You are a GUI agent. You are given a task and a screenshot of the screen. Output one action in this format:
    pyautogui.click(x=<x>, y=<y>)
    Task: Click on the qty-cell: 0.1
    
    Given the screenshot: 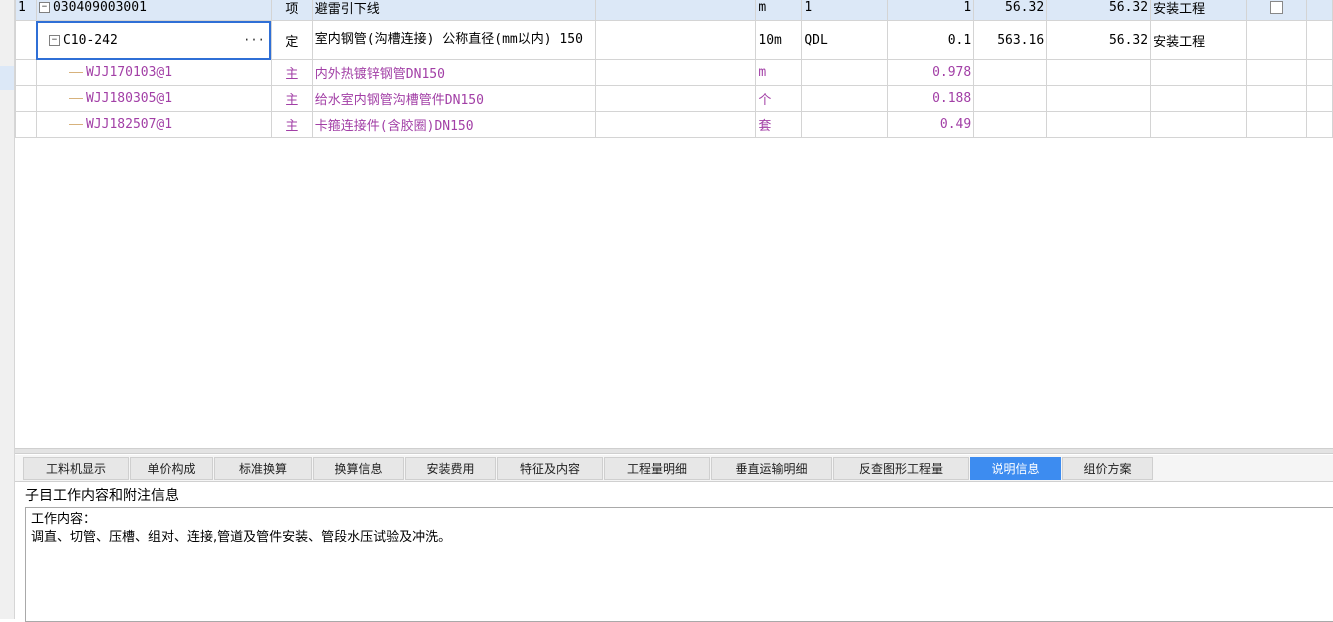 What is the action you would take?
    pyautogui.click(x=931, y=40)
    